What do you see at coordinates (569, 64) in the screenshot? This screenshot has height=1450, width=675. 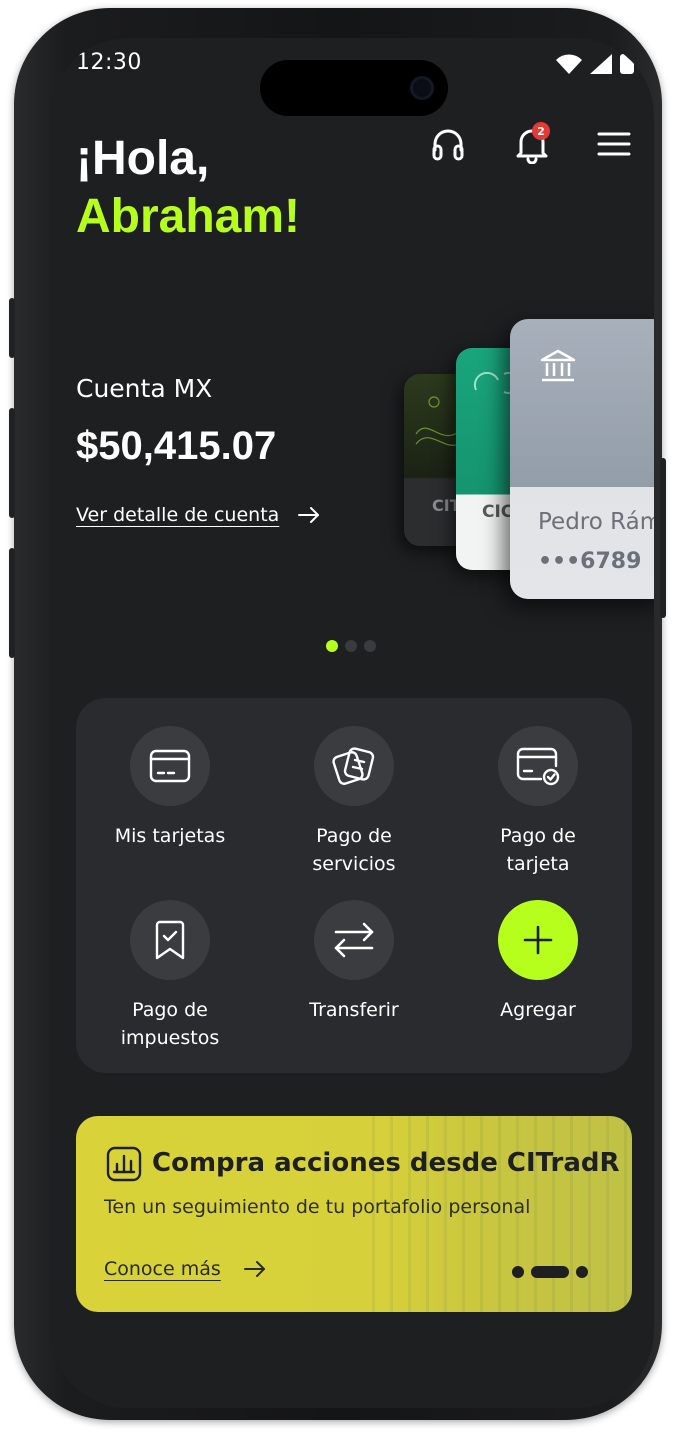 I see `wifi-icon` at bounding box center [569, 64].